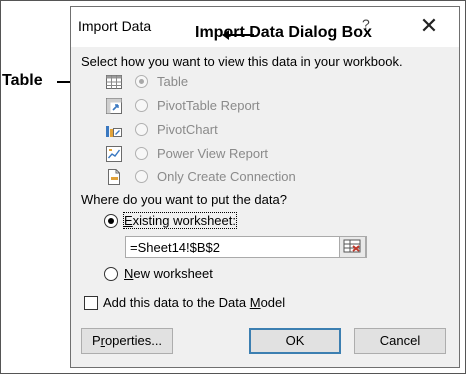  Describe the element at coordinates (173, 273) in the screenshot. I see `label-rest: ew worksheet` at that location.